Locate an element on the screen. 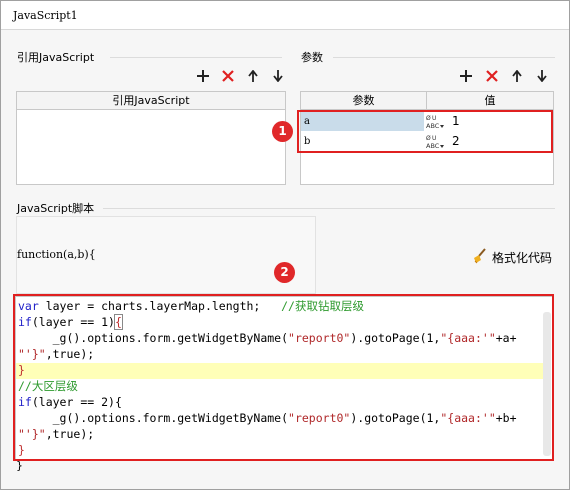 The width and height of the screenshot is (570, 490). callout-badge-2: 2 is located at coordinates (284, 272).